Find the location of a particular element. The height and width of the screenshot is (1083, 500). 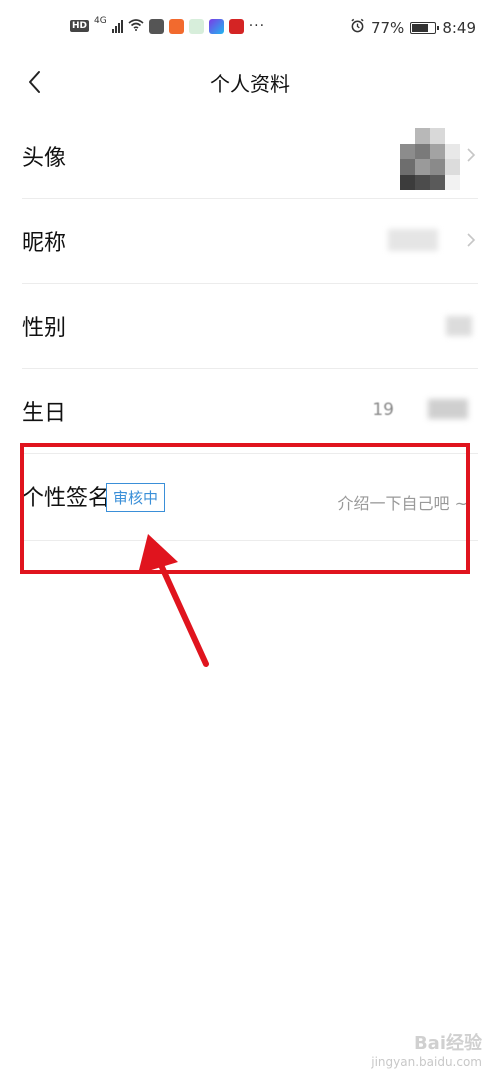

network-type: 4G is located at coordinates (100, 21).